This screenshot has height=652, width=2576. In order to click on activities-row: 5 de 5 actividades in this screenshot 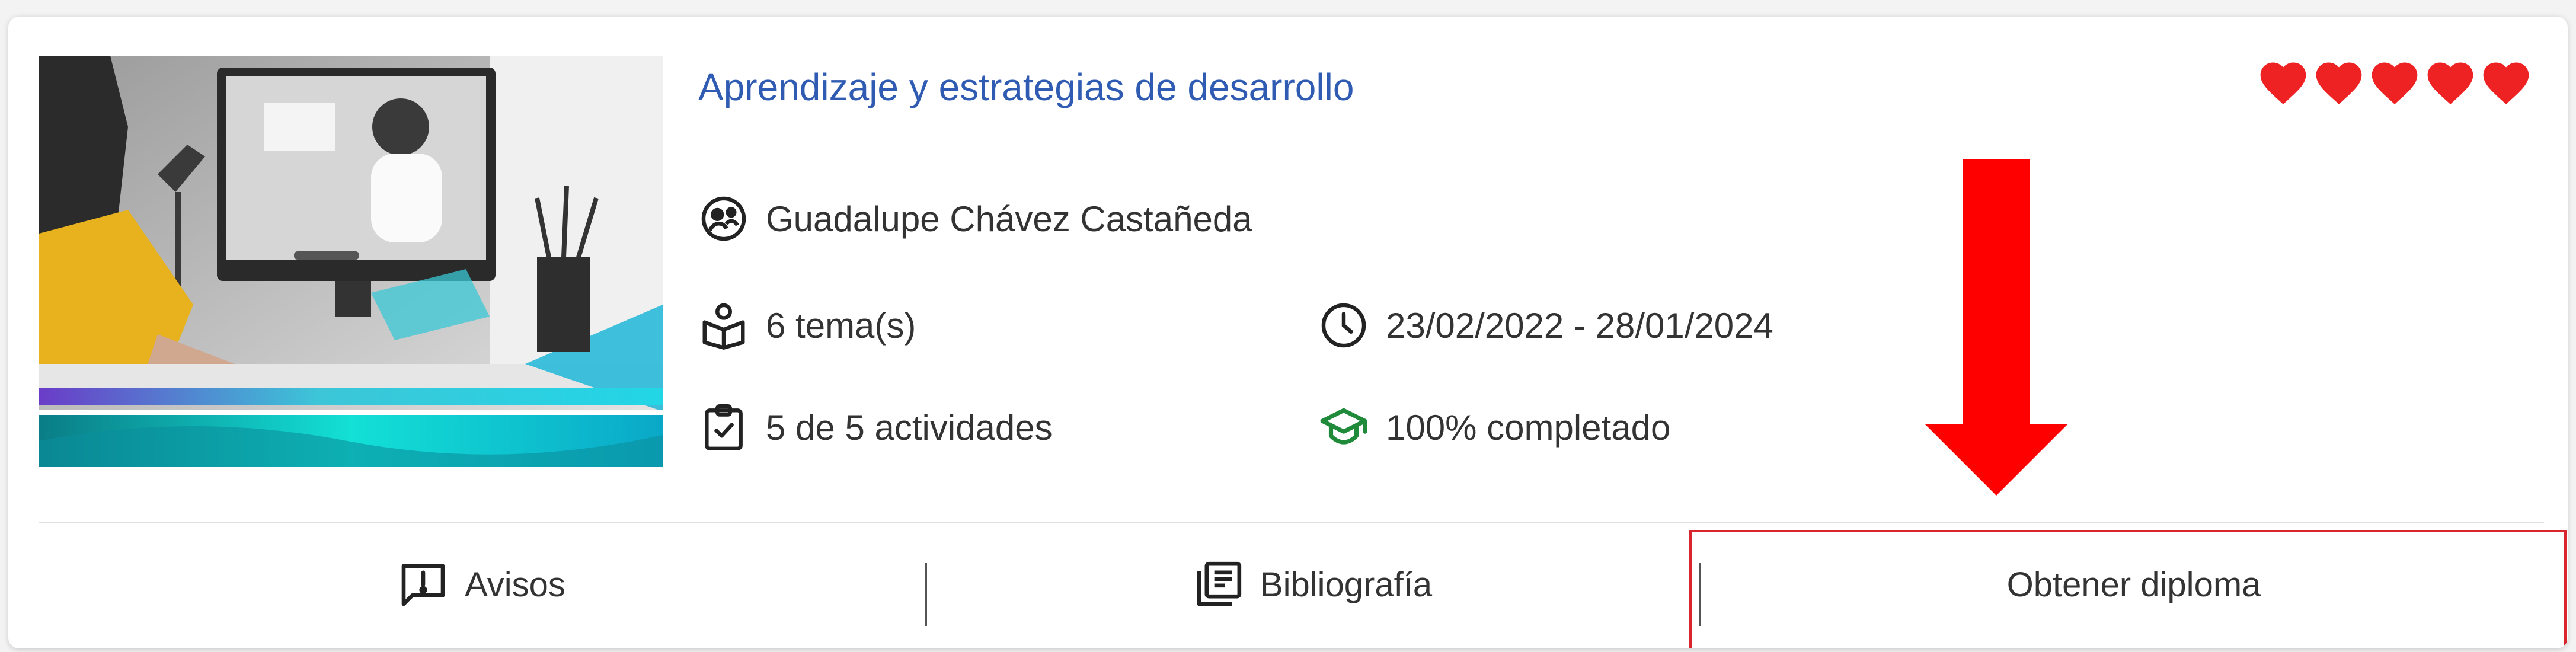, I will do `click(875, 428)`.